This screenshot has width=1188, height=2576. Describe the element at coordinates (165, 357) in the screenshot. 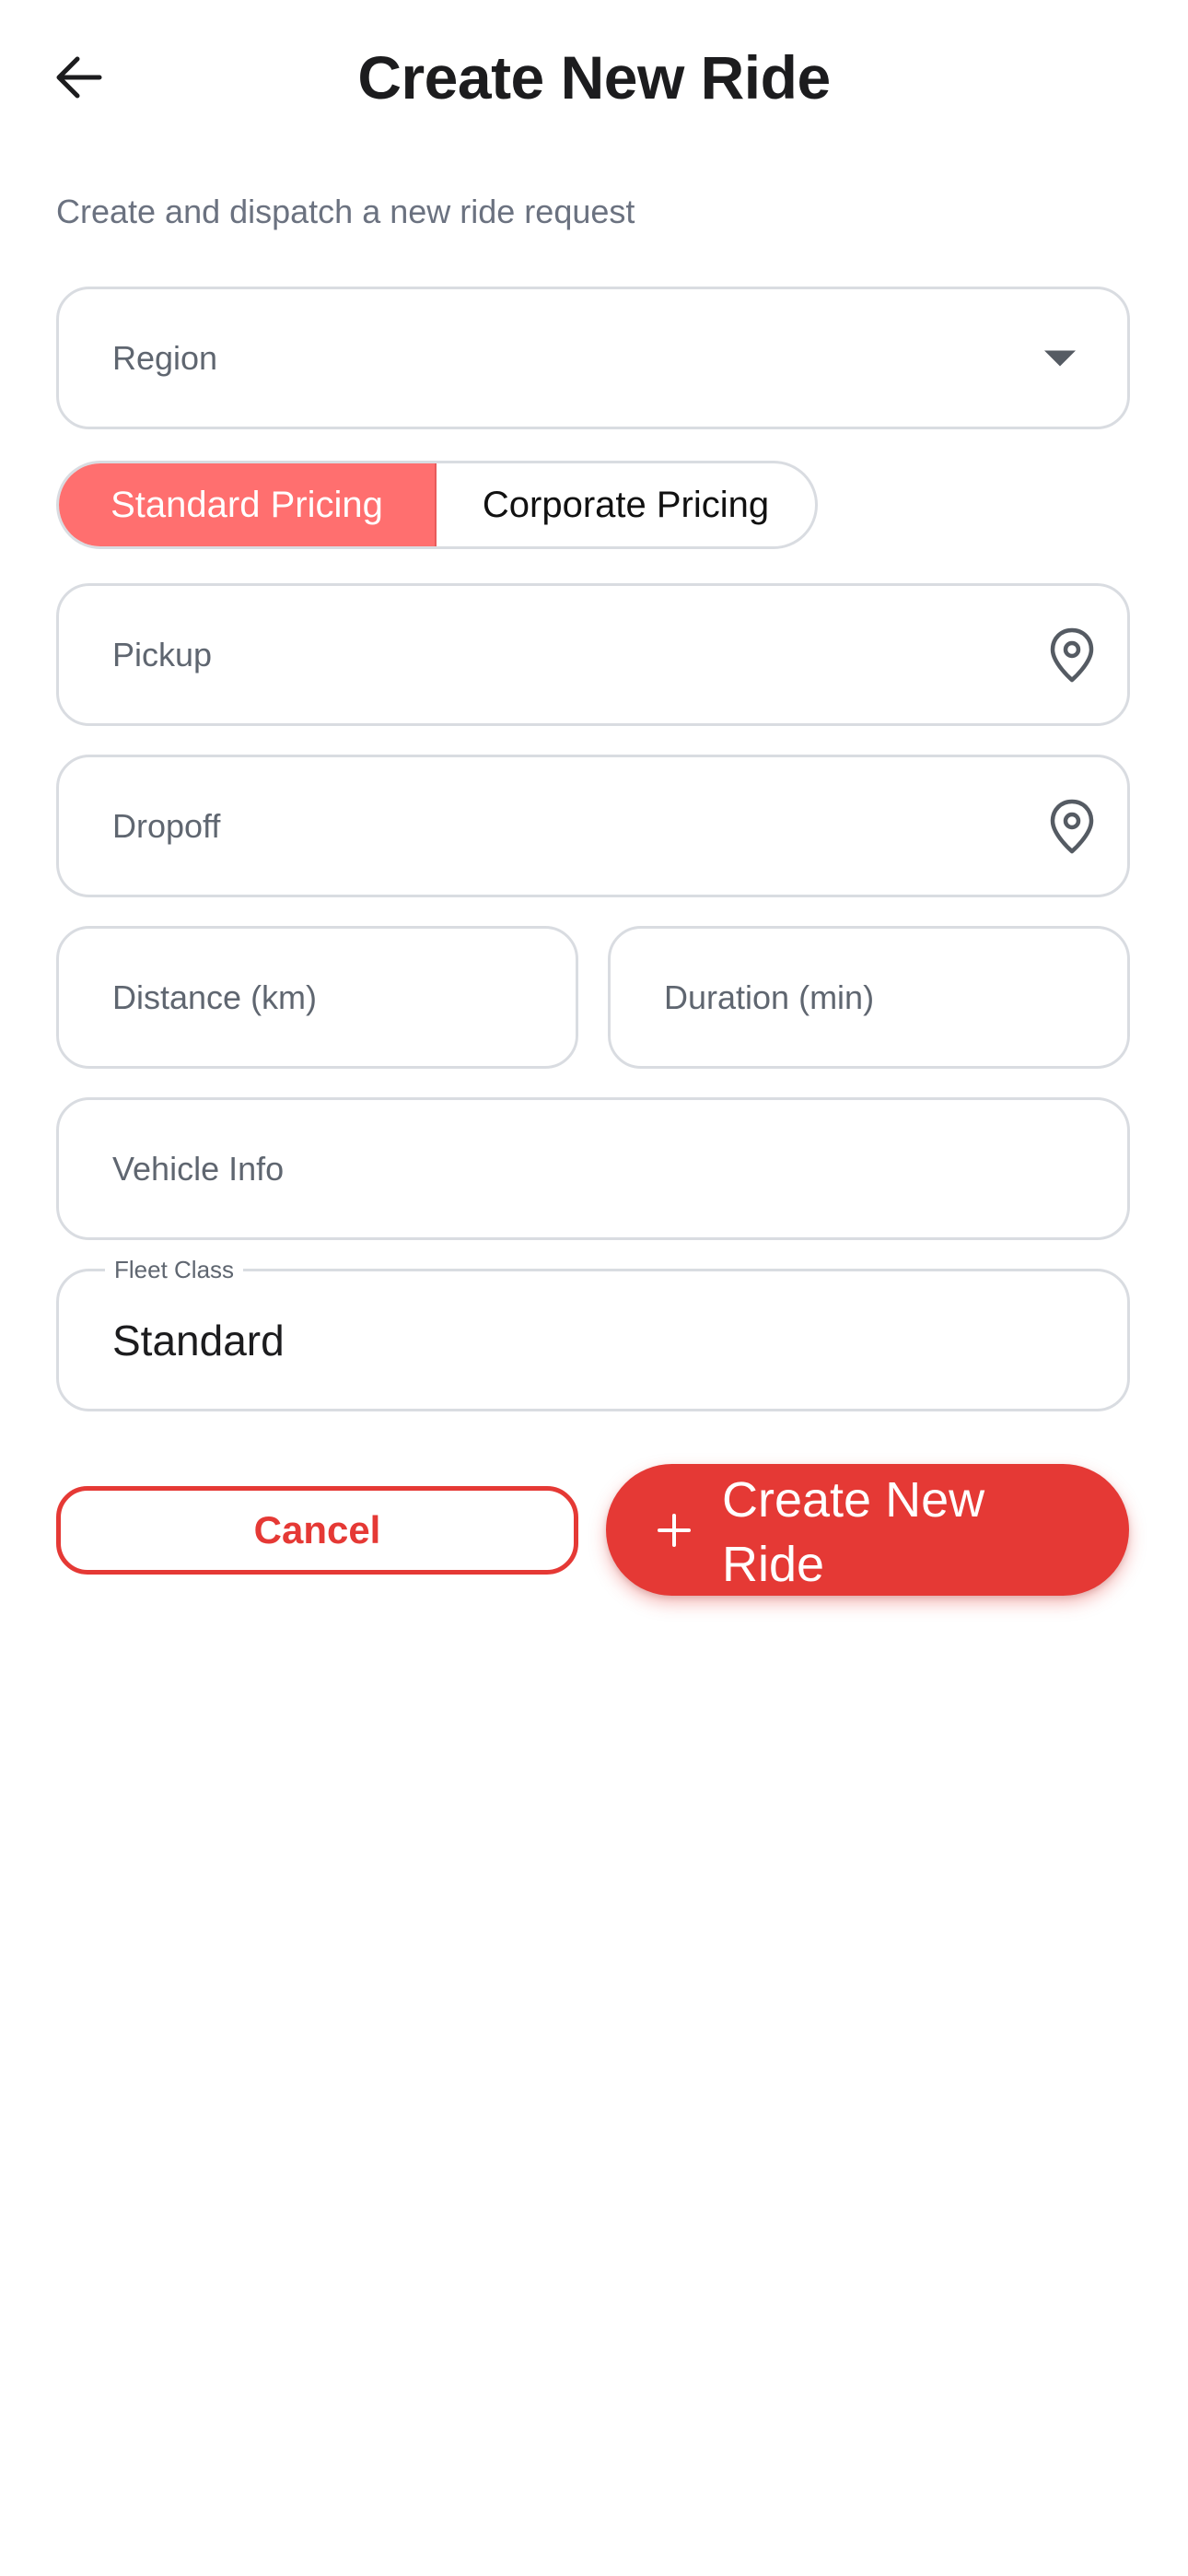

I see `region-placeholder: Region` at that location.